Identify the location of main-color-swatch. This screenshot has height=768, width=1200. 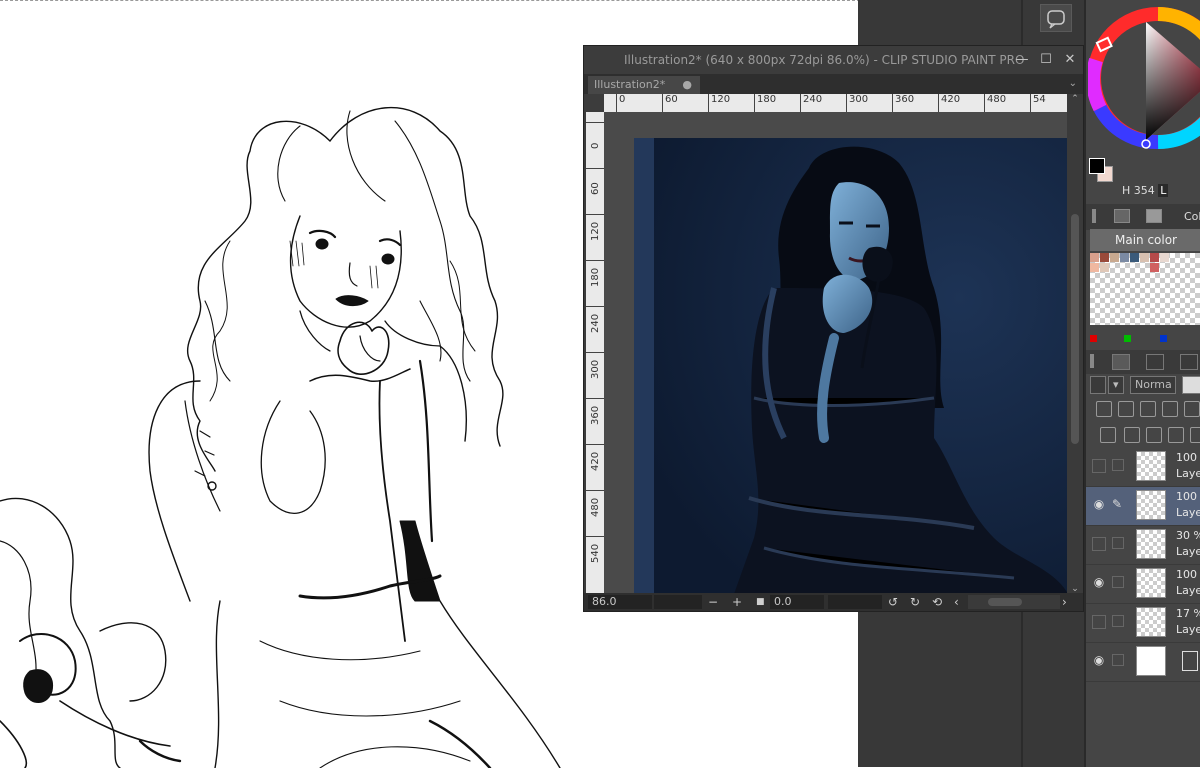
(1097, 166).